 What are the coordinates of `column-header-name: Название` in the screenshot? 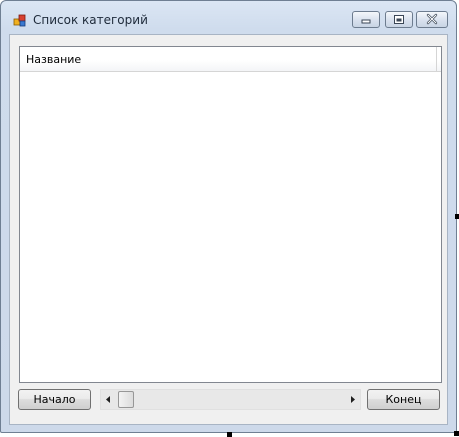 It's located at (228, 59).